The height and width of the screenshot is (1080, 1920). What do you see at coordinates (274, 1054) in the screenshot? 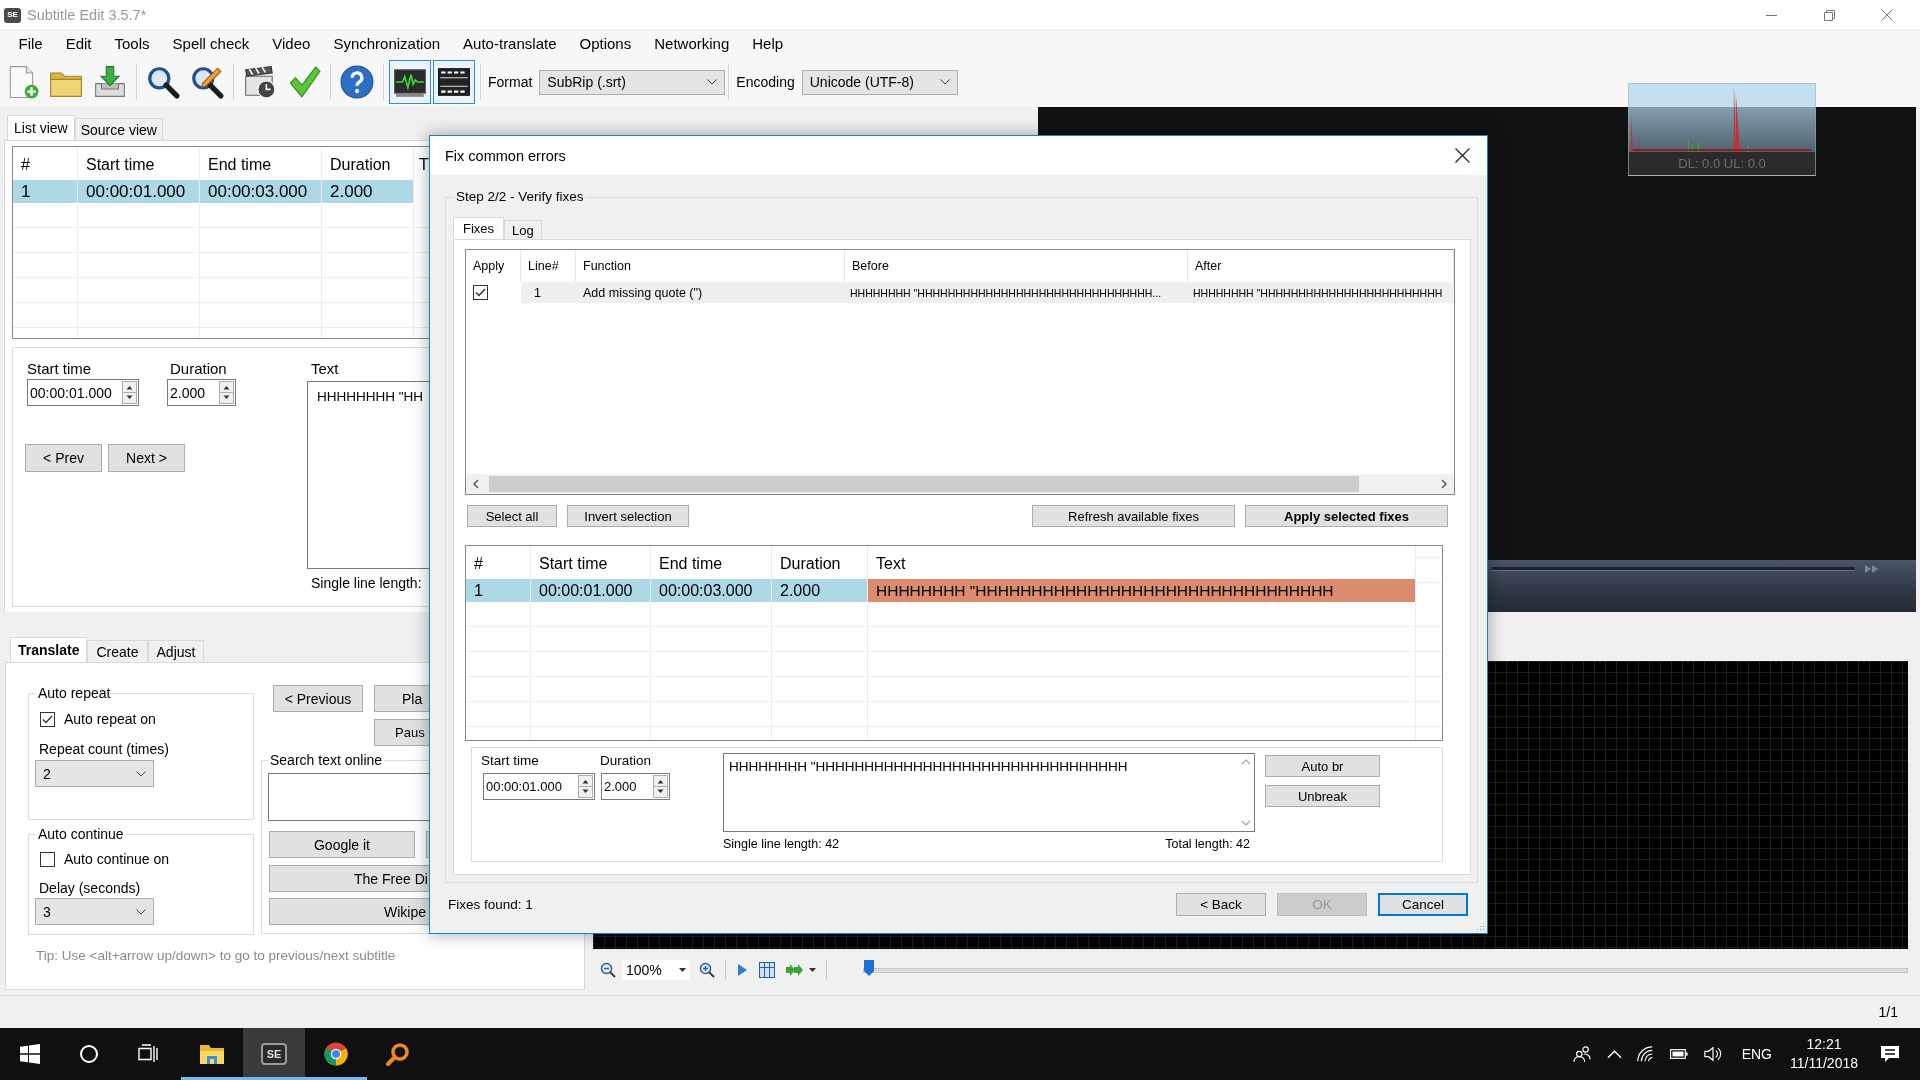
I see `taskbar-app: SE` at bounding box center [274, 1054].